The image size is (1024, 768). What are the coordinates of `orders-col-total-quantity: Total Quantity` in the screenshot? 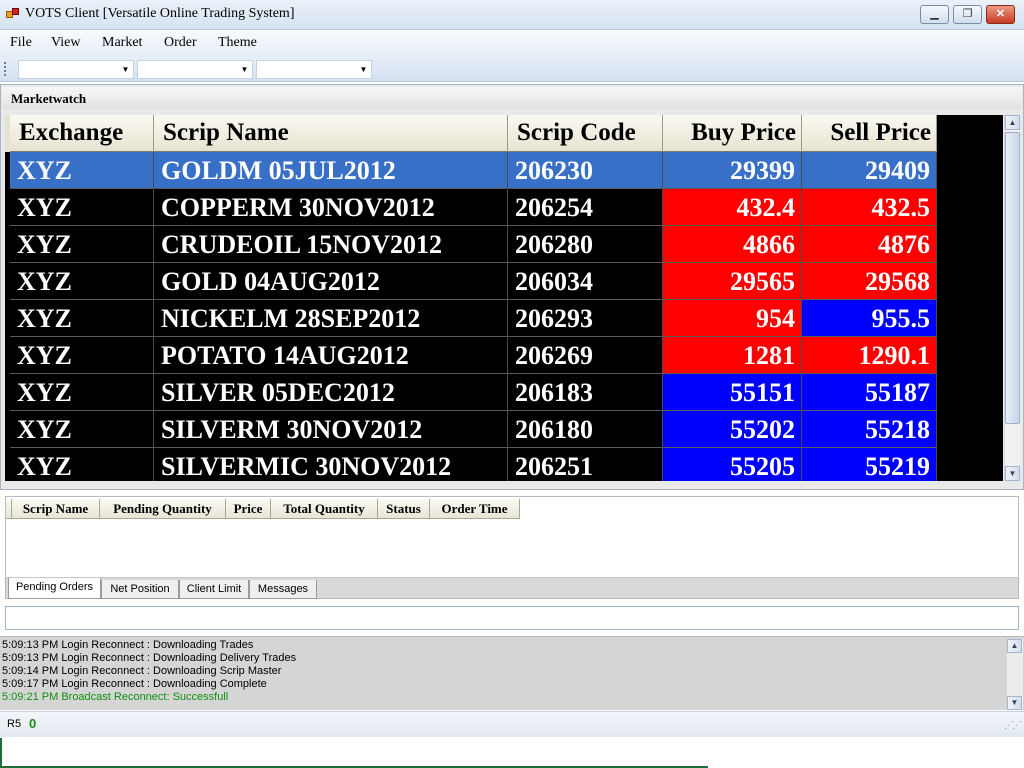 It's located at (324, 509).